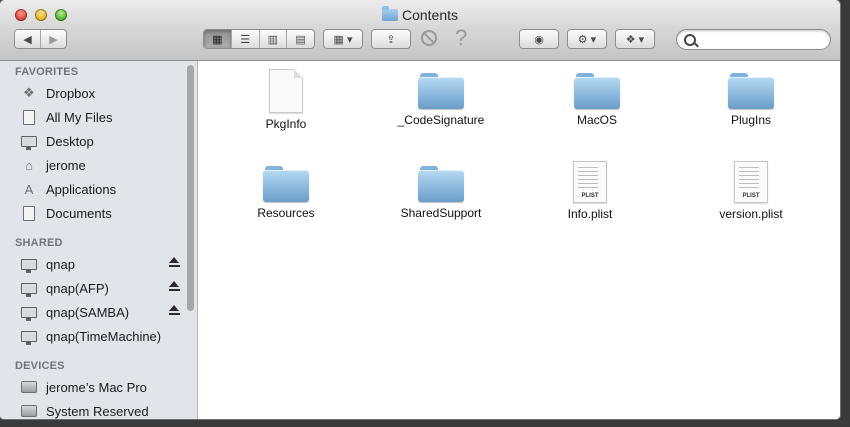 The image size is (850, 427). Describe the element at coordinates (27, 39) in the screenshot. I see `chevron-left-icon: ◀` at that location.